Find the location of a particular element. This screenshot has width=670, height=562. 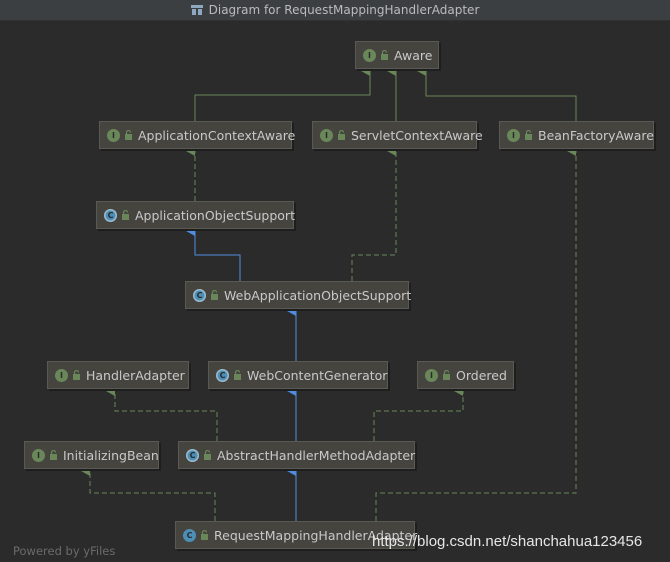

class-icon: C is located at coordinates (189, 535).